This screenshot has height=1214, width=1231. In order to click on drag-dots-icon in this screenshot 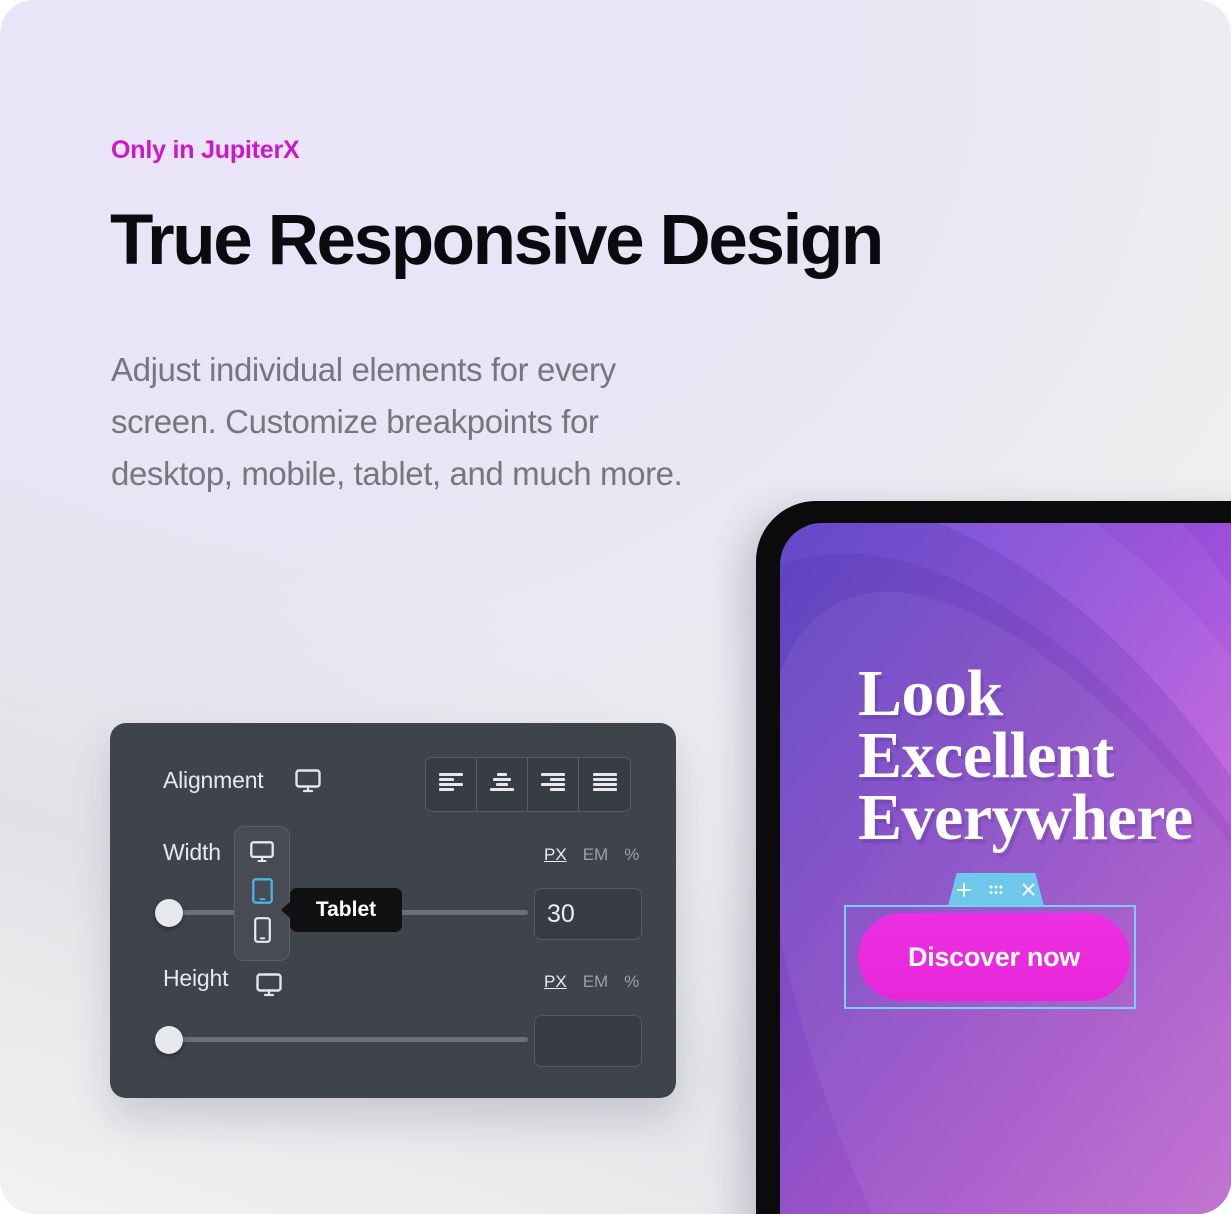, I will do `click(996, 890)`.